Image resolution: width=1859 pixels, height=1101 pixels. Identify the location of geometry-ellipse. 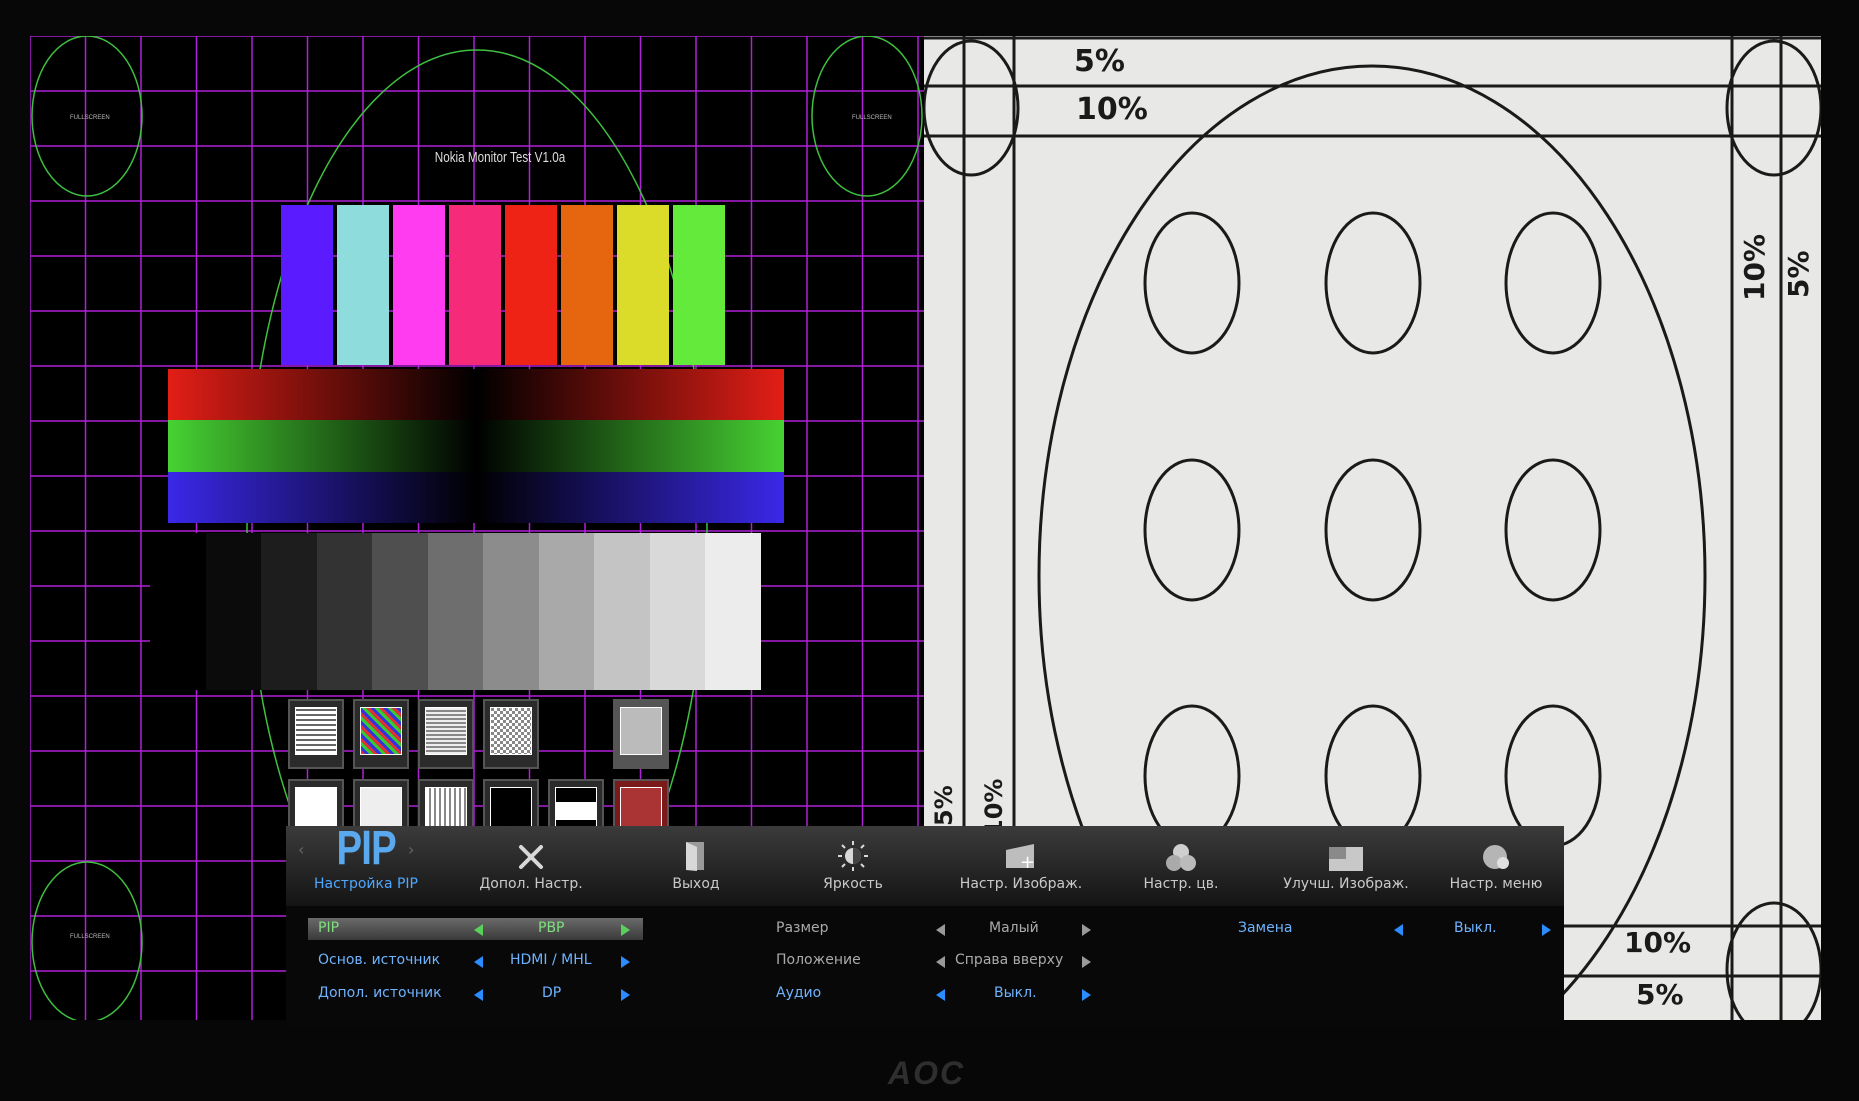
(87, 940).